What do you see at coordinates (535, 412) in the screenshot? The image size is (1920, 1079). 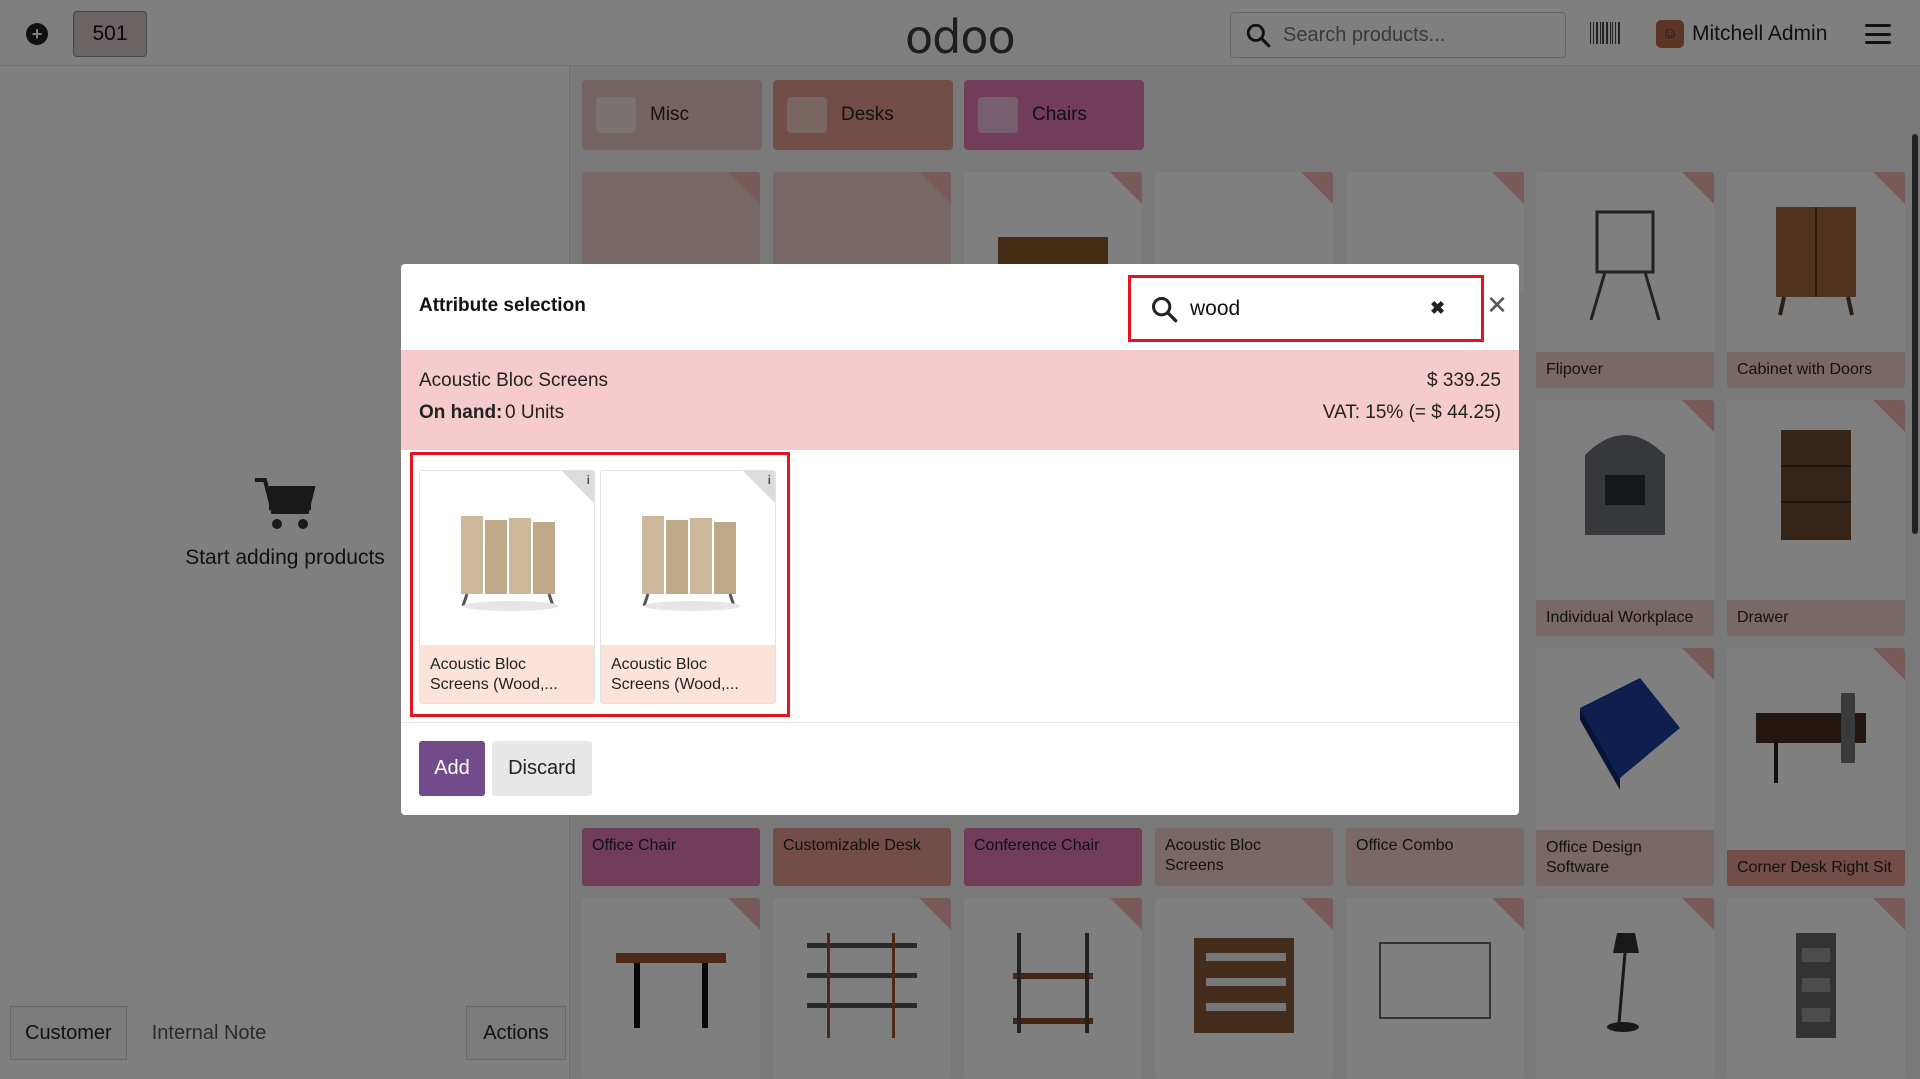 I see `on-hand-value: 0 Units` at bounding box center [535, 412].